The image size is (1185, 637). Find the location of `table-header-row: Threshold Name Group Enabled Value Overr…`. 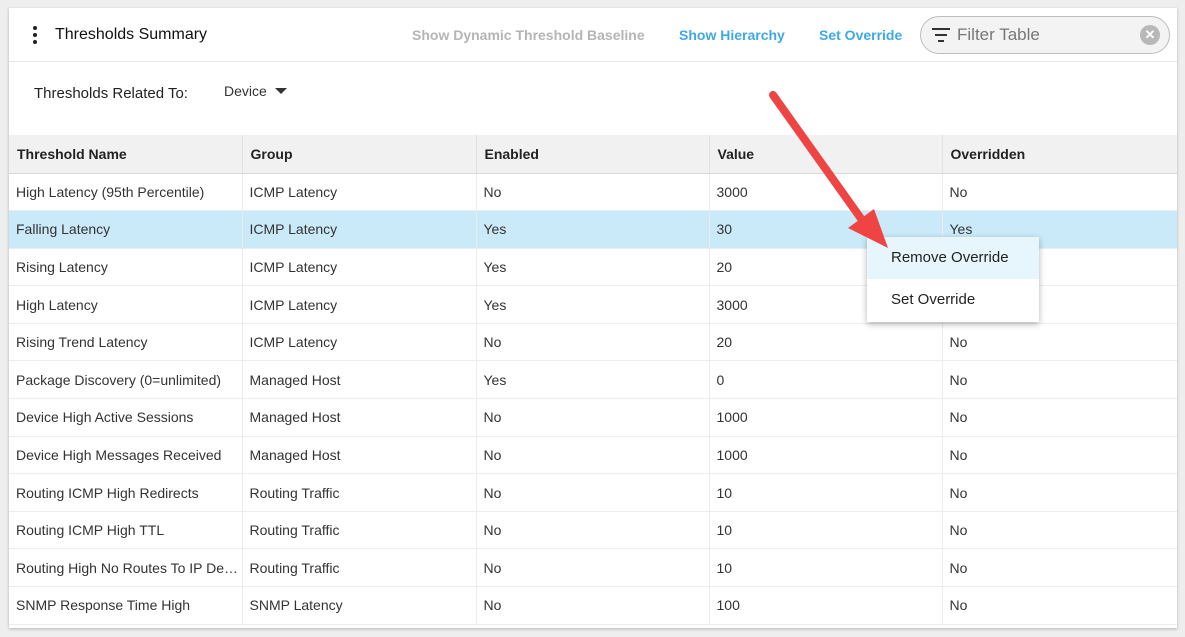

table-header-row: Threshold Name Group Enabled Value Overr… is located at coordinates (593, 154).